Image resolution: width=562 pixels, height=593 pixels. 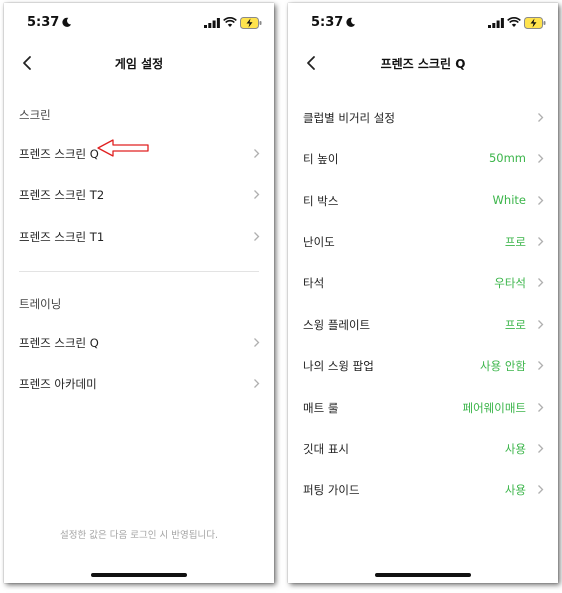 I want to click on nav-header: 프렌즈 스크린 Q, so click(x=423, y=63).